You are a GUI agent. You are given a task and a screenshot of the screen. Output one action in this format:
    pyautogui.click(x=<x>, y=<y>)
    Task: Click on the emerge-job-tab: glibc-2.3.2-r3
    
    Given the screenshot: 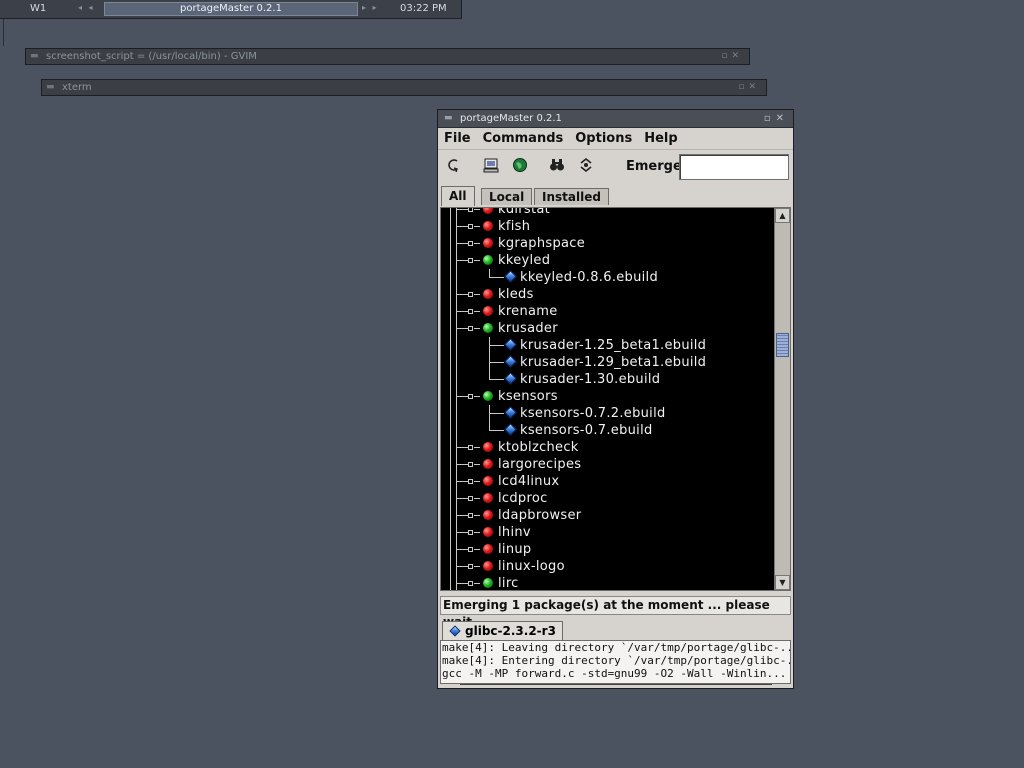 What is the action you would take?
    pyautogui.click(x=502, y=631)
    